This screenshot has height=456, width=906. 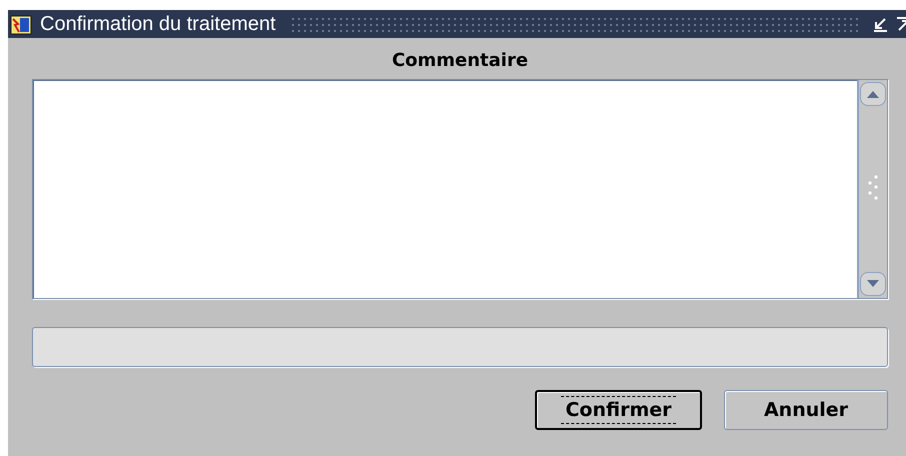 I want to click on confirm-button: Confirmer, so click(x=618, y=410).